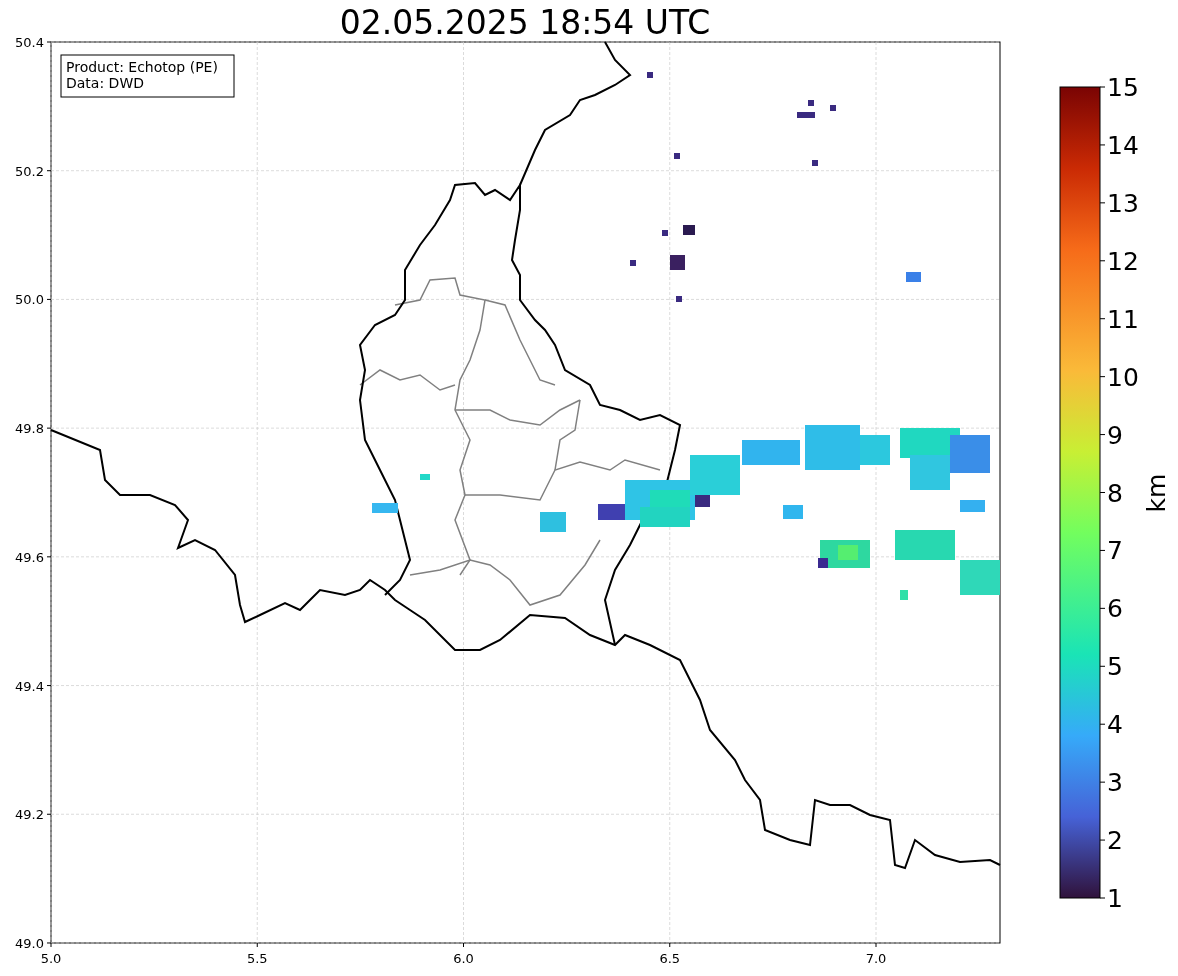 The width and height of the screenshot is (1178, 976). Describe the element at coordinates (29, 557) in the screenshot. I see `axis-tick-label: 49.6` at that location.